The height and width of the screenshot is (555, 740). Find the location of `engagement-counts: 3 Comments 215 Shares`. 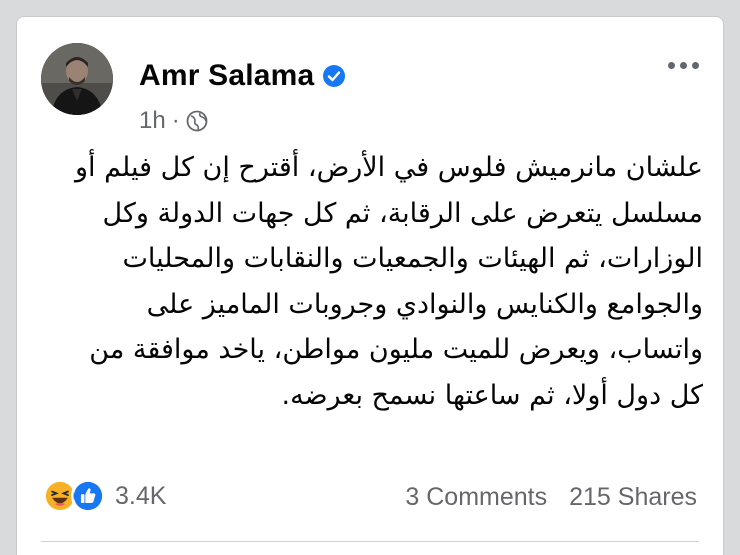

engagement-counts: 3 Comments 215 Shares is located at coordinates (551, 497).